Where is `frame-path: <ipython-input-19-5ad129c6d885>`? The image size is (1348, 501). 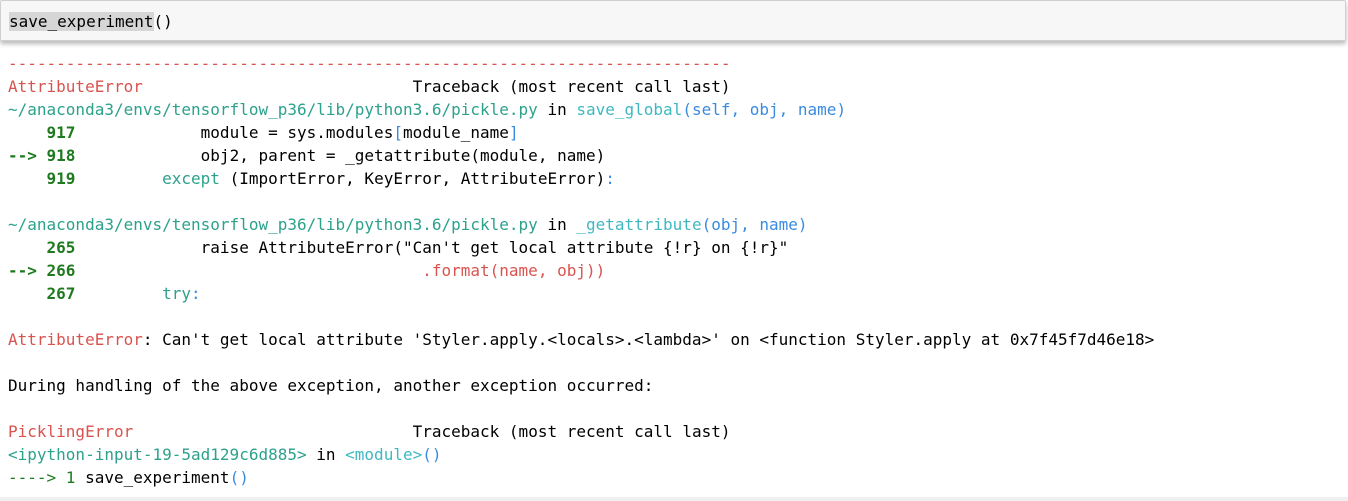 frame-path: <ipython-input-19-5ad129c6d885> is located at coordinates (157, 454).